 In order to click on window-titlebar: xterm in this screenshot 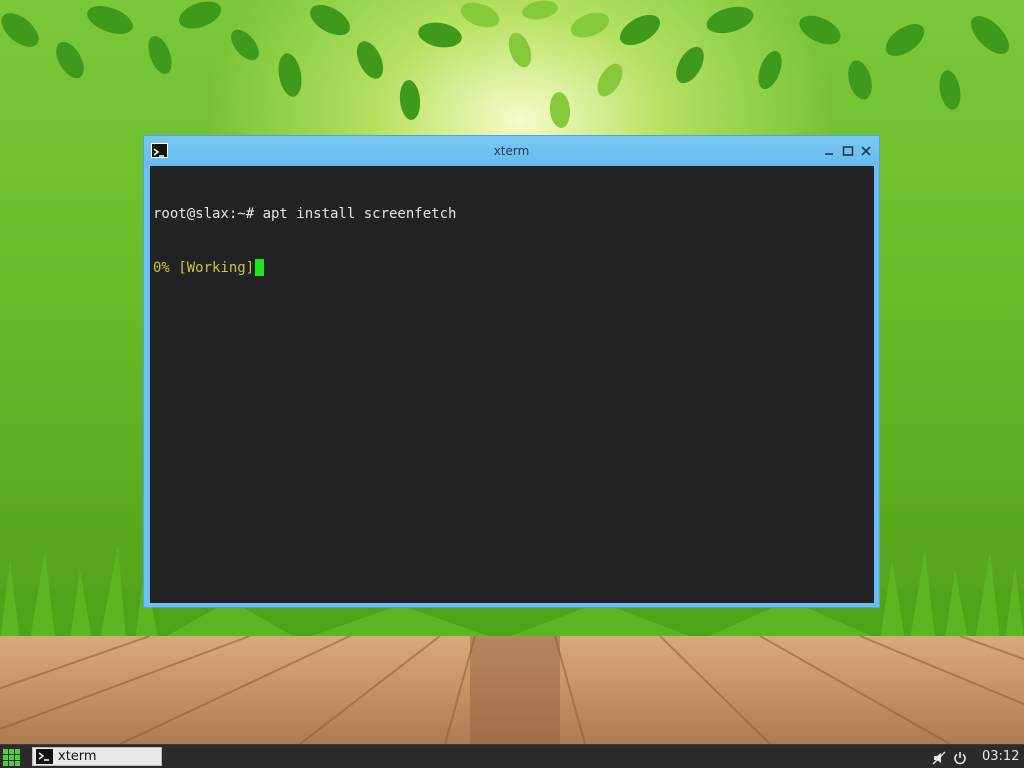, I will do `click(511, 151)`.